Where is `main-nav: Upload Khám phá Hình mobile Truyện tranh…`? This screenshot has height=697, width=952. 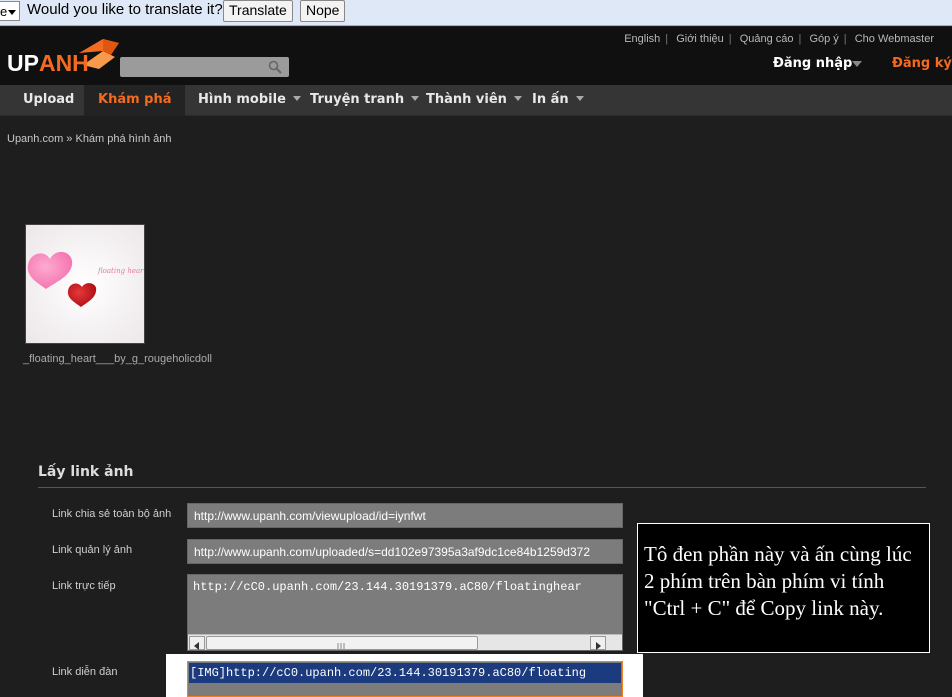 main-nav: Upload Khám phá Hình mobile Truyện tranh… is located at coordinates (476, 100).